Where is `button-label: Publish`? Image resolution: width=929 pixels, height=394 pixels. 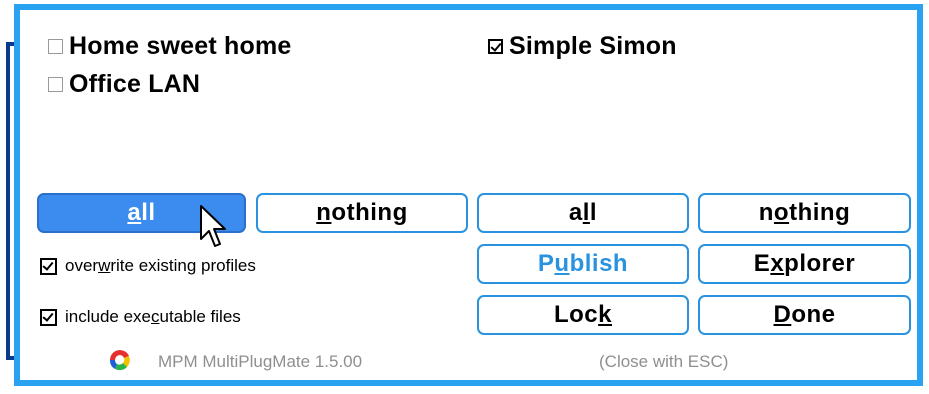 button-label: Publish is located at coordinates (583, 263).